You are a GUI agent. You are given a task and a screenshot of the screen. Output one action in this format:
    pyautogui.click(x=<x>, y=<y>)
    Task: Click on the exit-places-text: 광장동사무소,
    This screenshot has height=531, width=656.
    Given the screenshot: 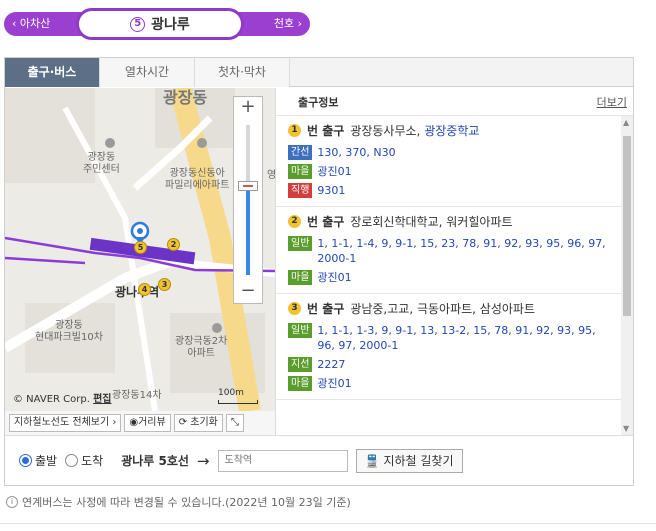 What is the action you would take?
    pyautogui.click(x=385, y=131)
    